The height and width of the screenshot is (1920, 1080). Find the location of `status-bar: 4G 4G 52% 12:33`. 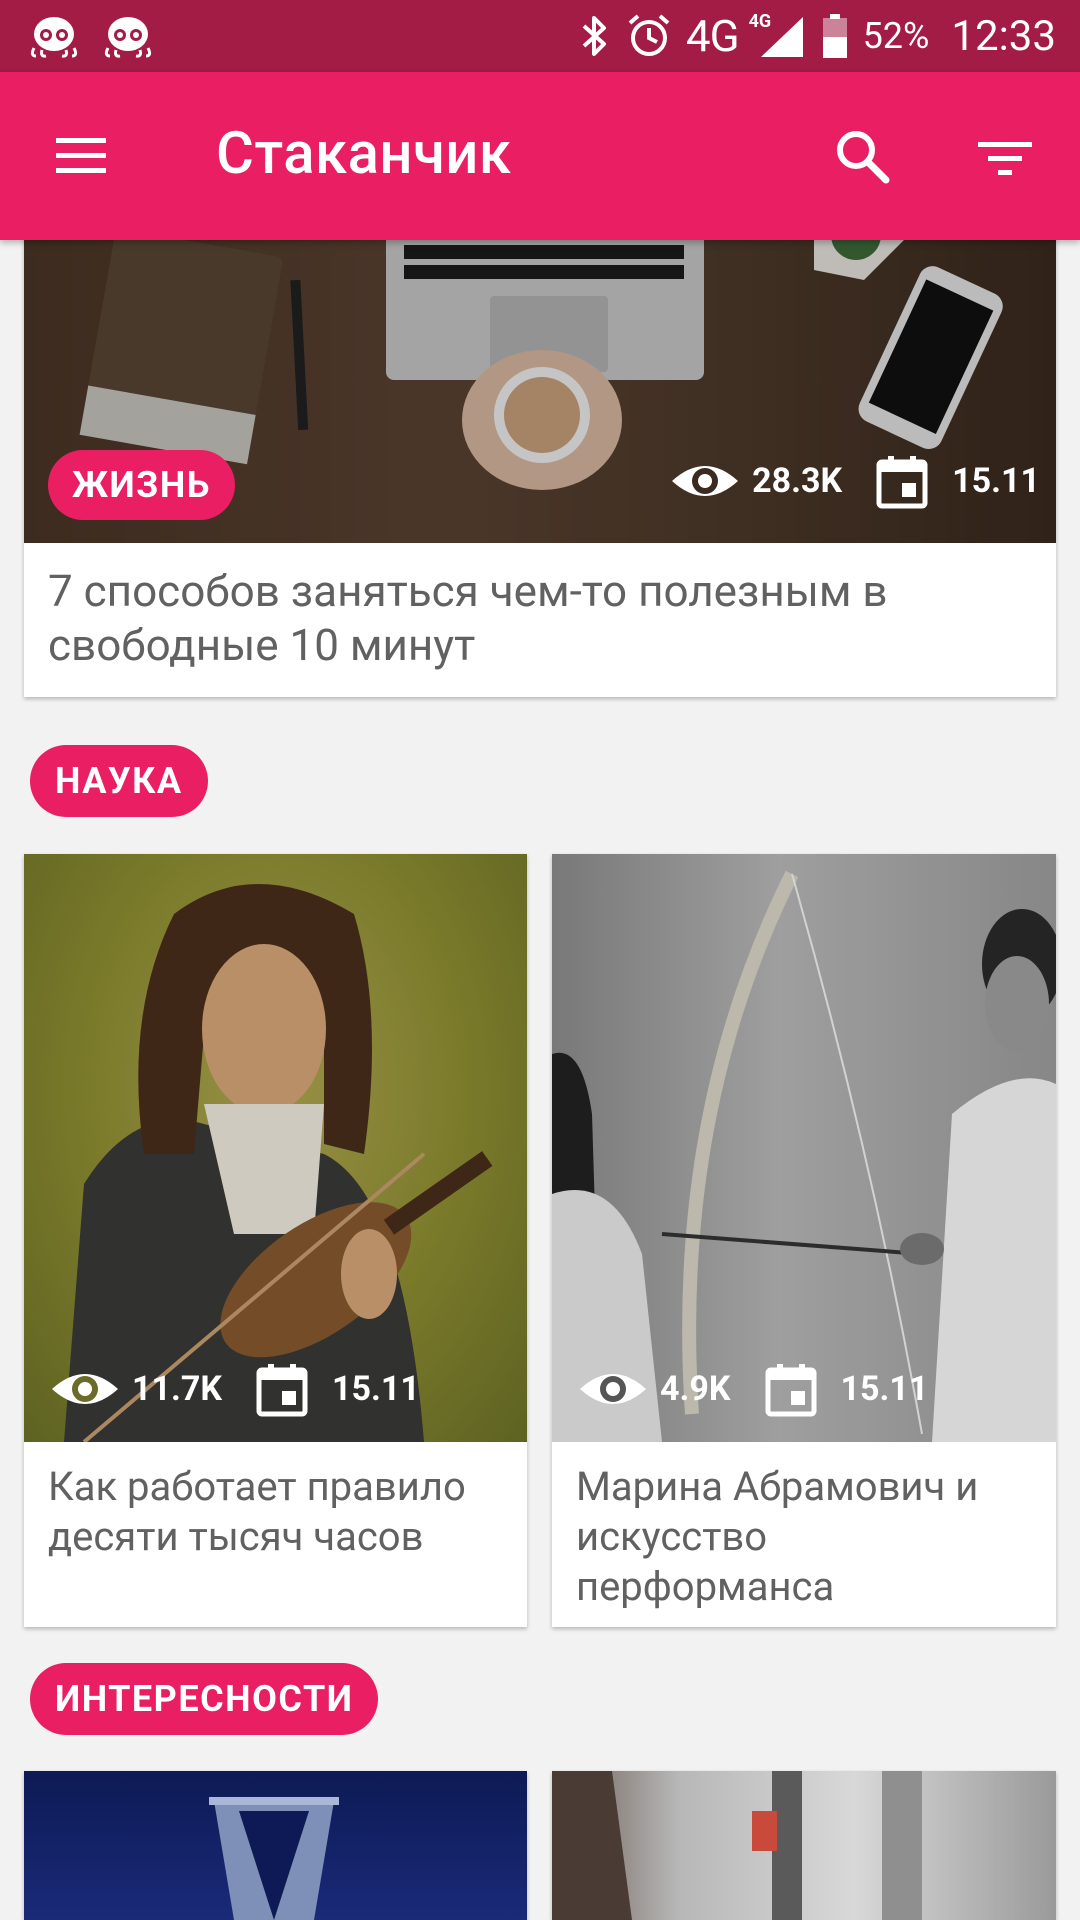

status-bar: 4G 4G 52% 12:33 is located at coordinates (540, 36).